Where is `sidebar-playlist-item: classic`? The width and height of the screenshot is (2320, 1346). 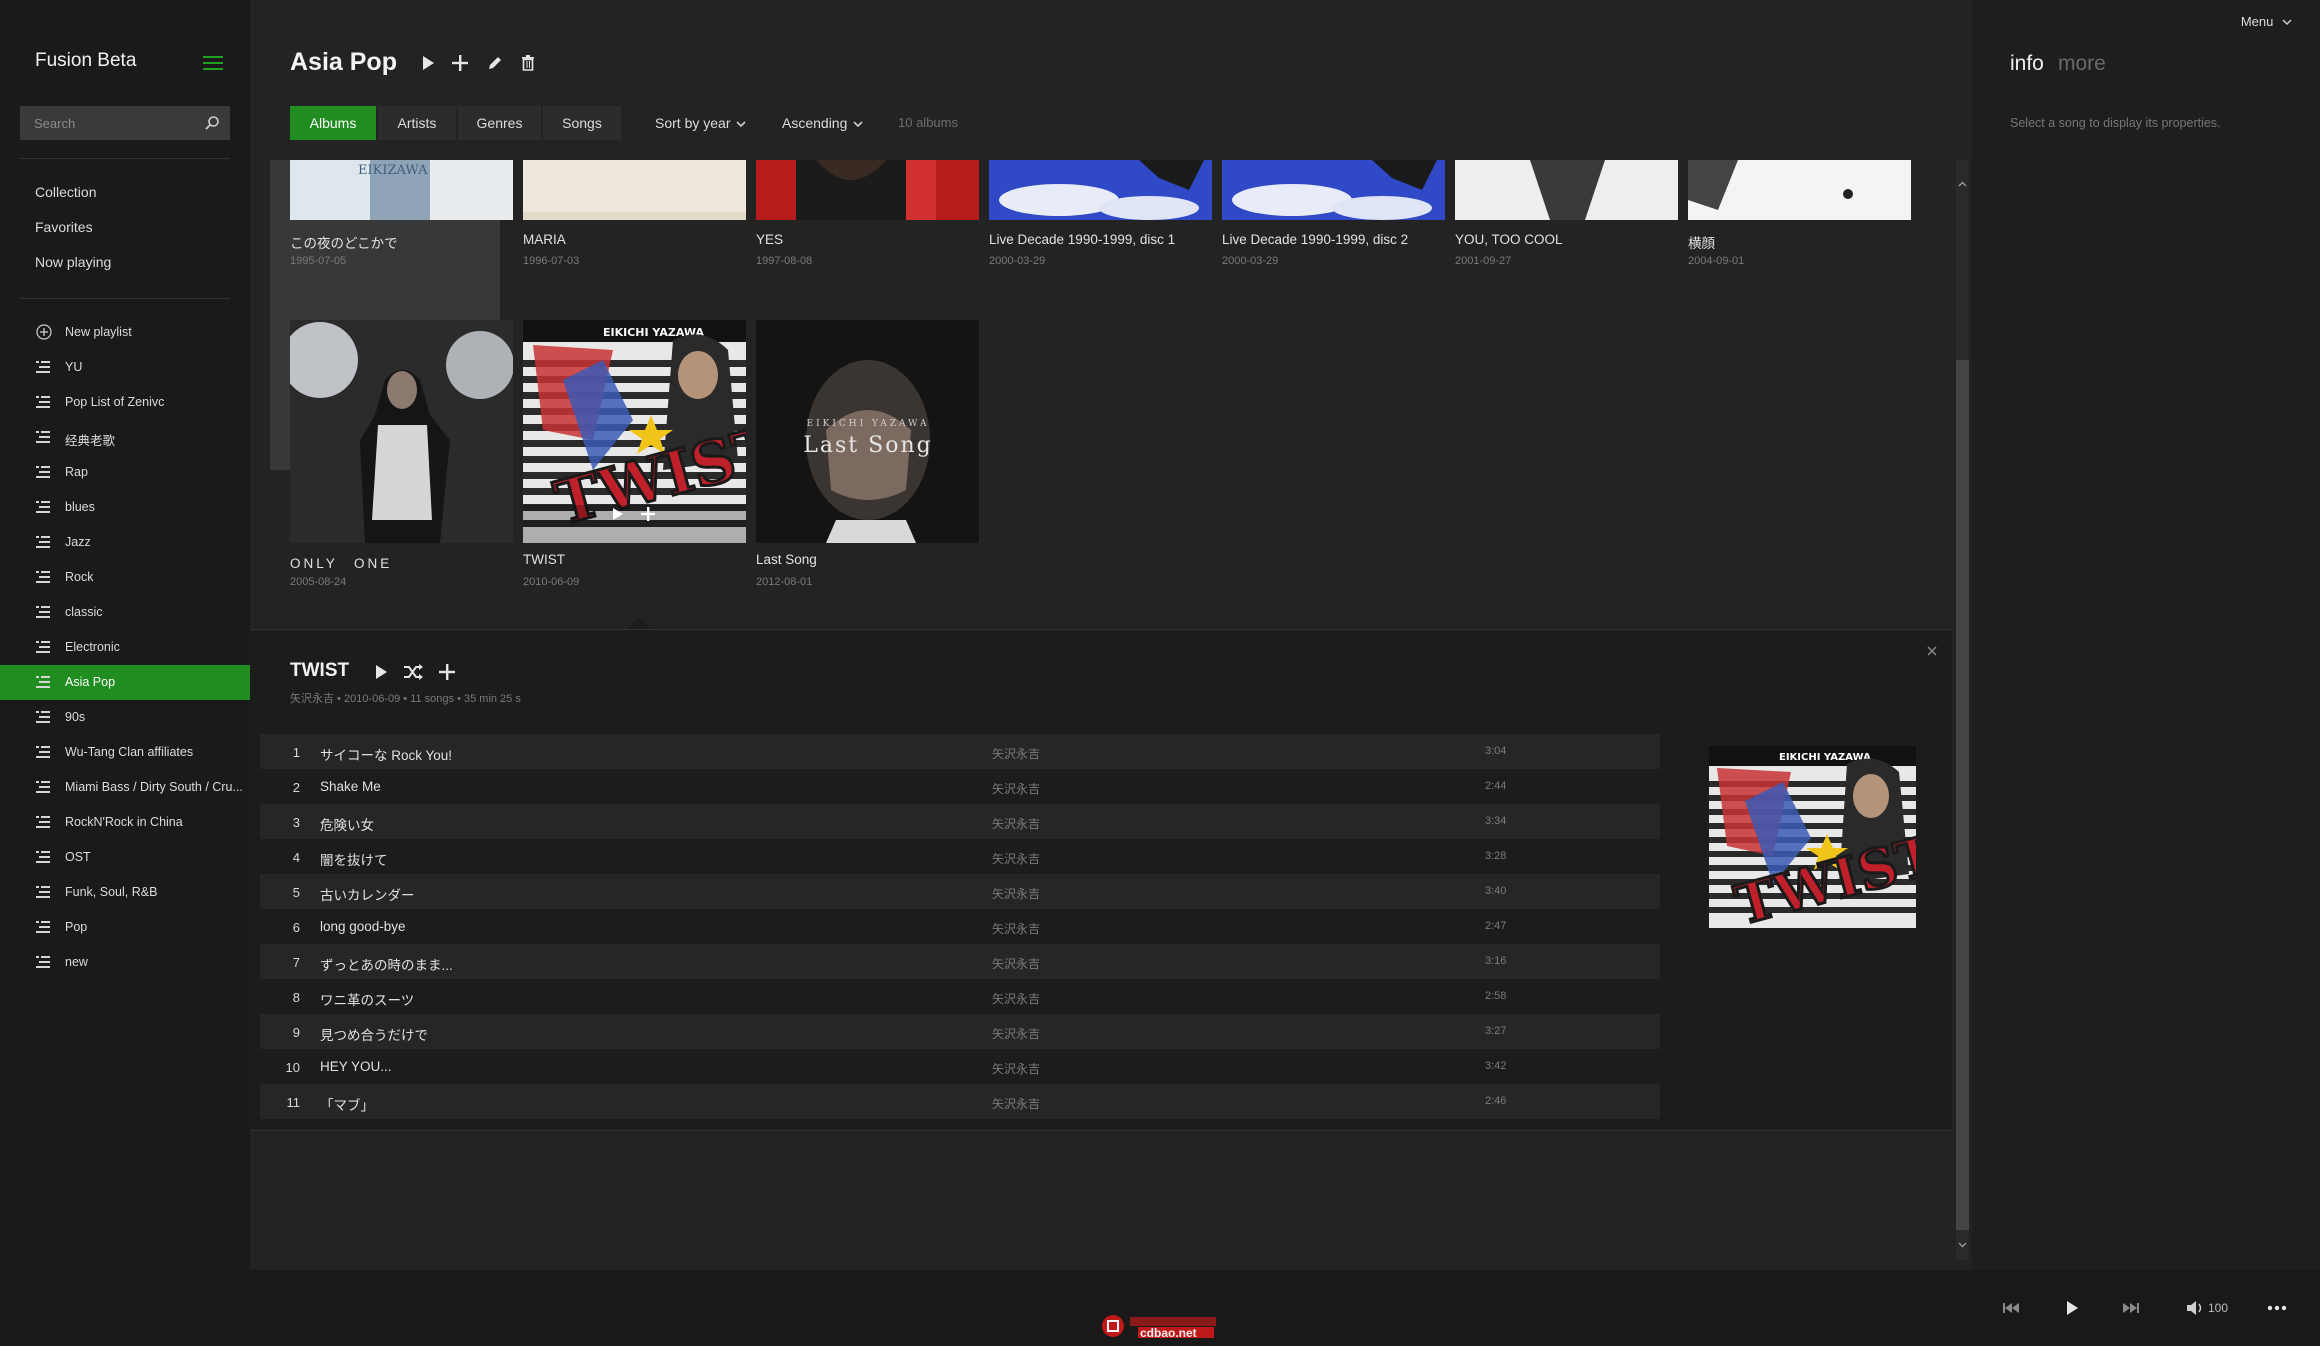 sidebar-playlist-item: classic is located at coordinates (125, 612).